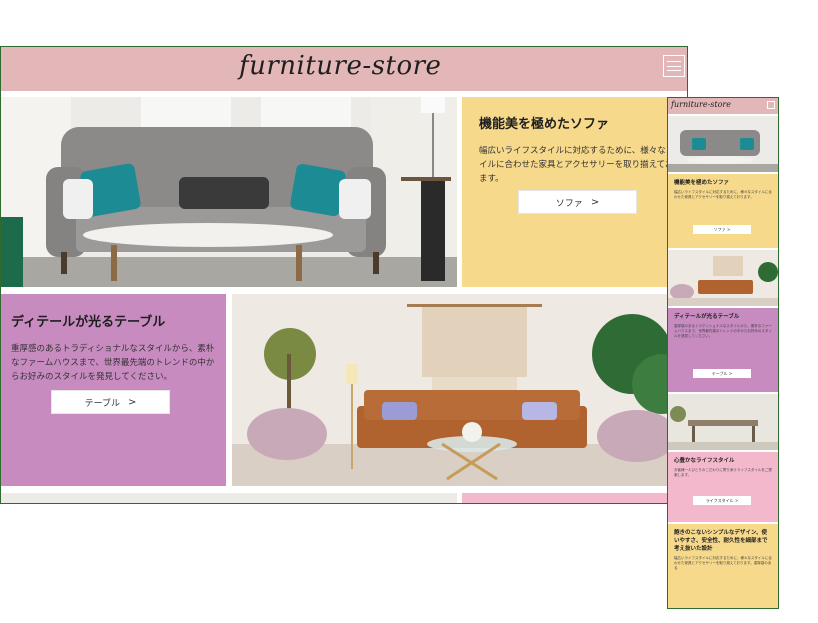  I want to click on next-panel-peek, so click(574, 498).